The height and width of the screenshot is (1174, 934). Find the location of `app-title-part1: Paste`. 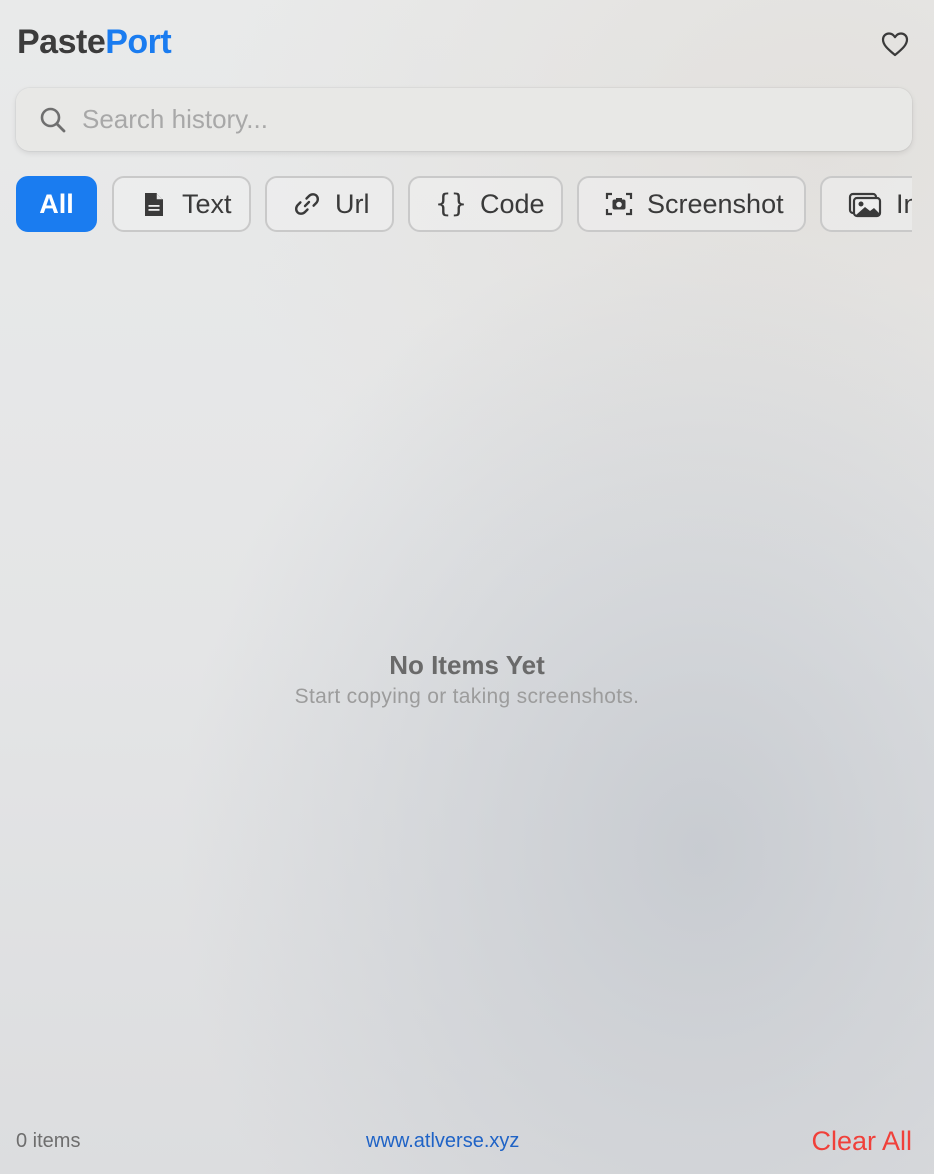

app-title-part1: Paste is located at coordinates (61, 42).